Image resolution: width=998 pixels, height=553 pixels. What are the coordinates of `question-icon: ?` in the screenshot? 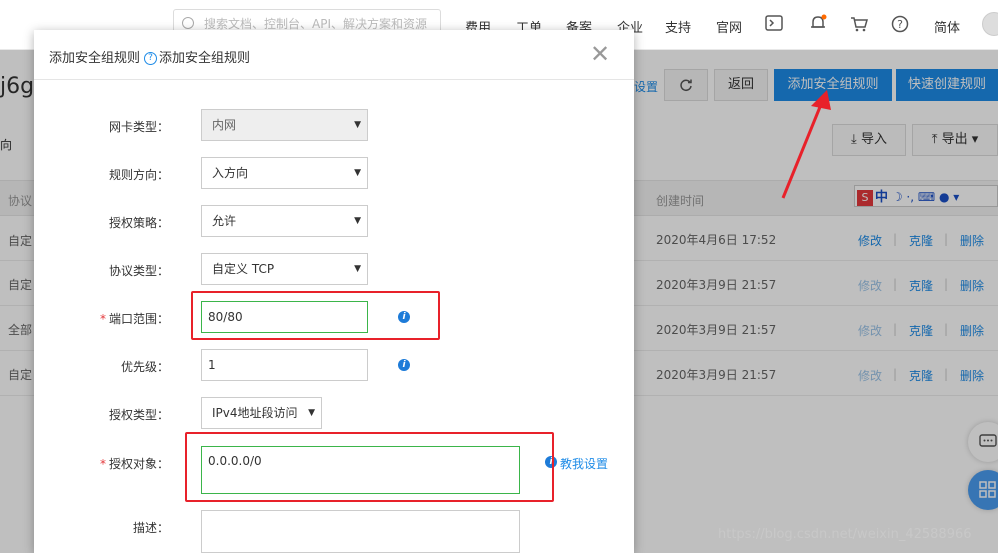 It's located at (151, 58).